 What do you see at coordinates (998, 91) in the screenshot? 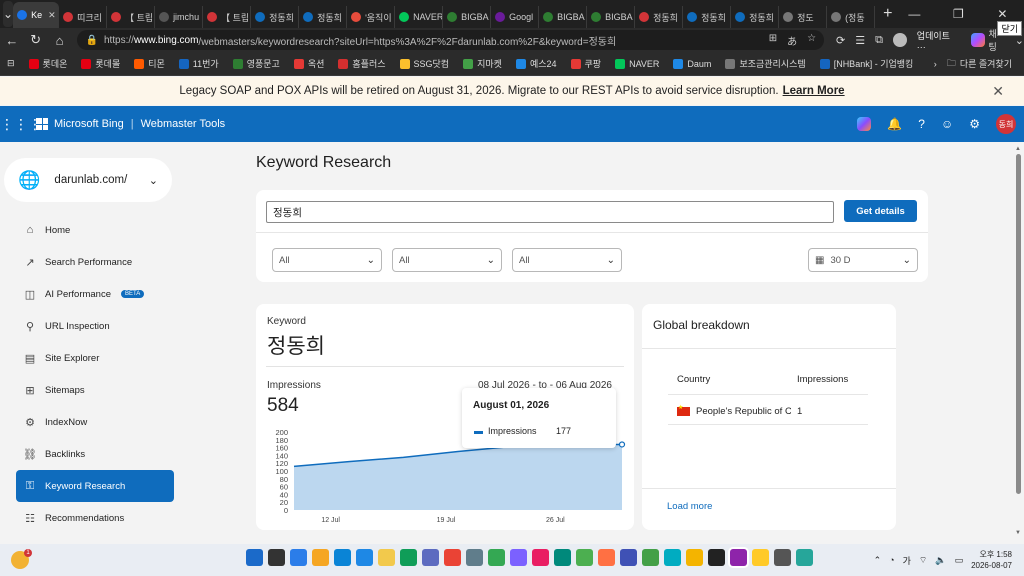
I see `close-icon: ✕` at bounding box center [998, 91].